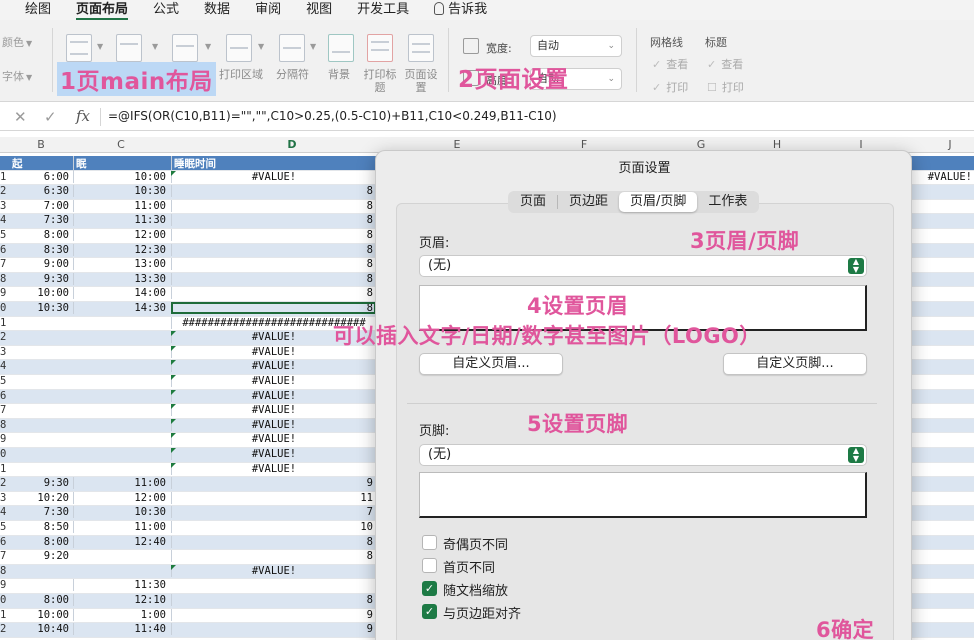 The height and width of the screenshot is (640, 974). I want to click on tab-page: 页面, so click(533, 202).